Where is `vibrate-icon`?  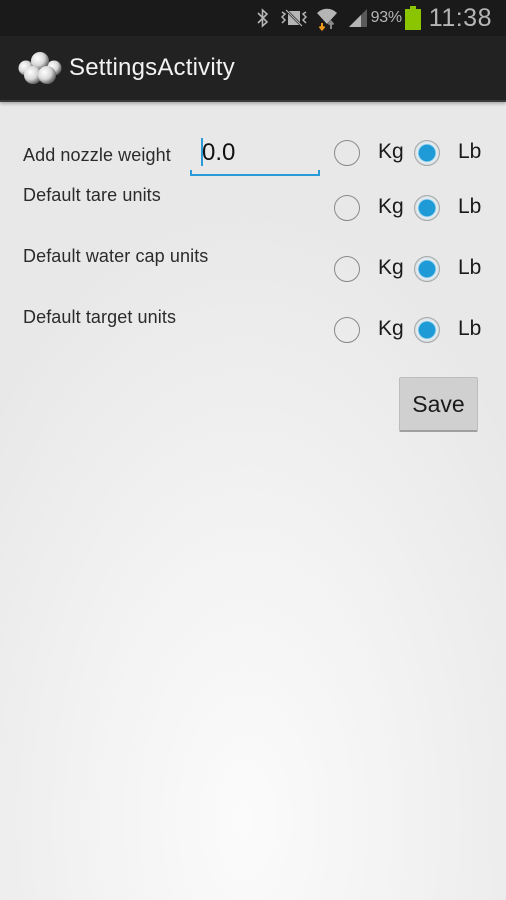
vibrate-icon is located at coordinates (293, 18).